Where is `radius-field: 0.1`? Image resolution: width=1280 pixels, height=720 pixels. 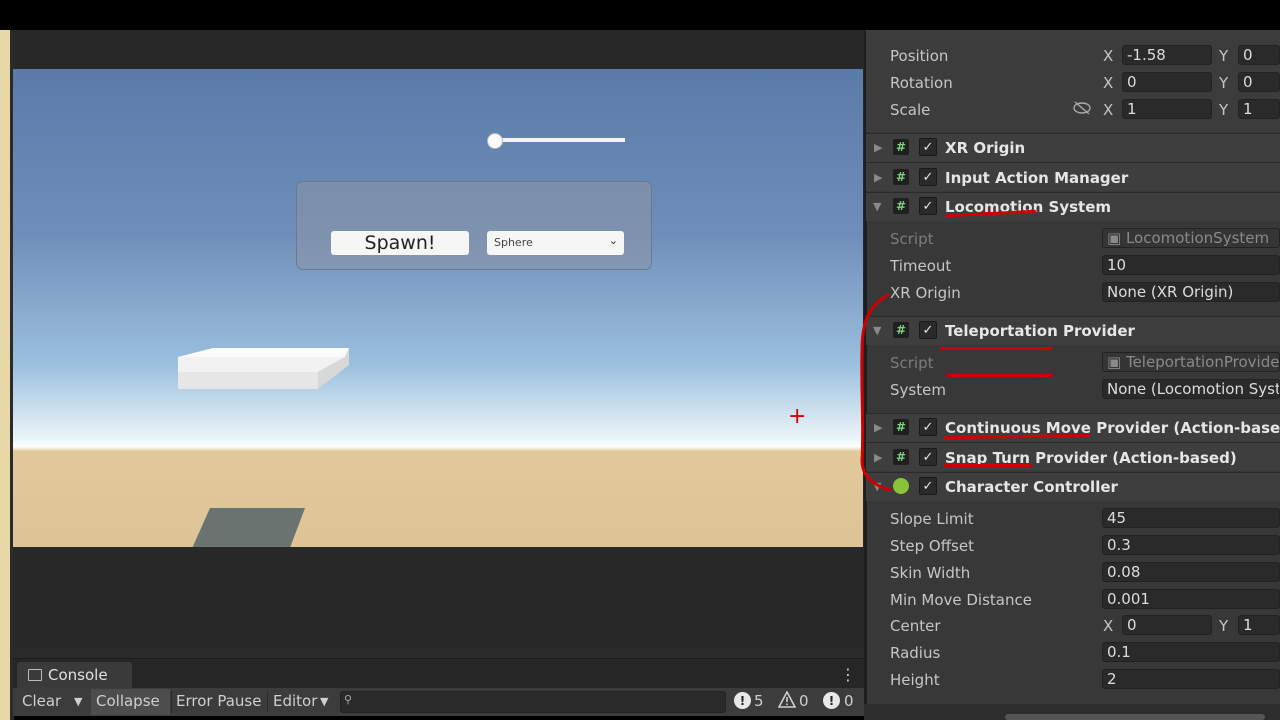 radius-field: 0.1 is located at coordinates (1191, 652).